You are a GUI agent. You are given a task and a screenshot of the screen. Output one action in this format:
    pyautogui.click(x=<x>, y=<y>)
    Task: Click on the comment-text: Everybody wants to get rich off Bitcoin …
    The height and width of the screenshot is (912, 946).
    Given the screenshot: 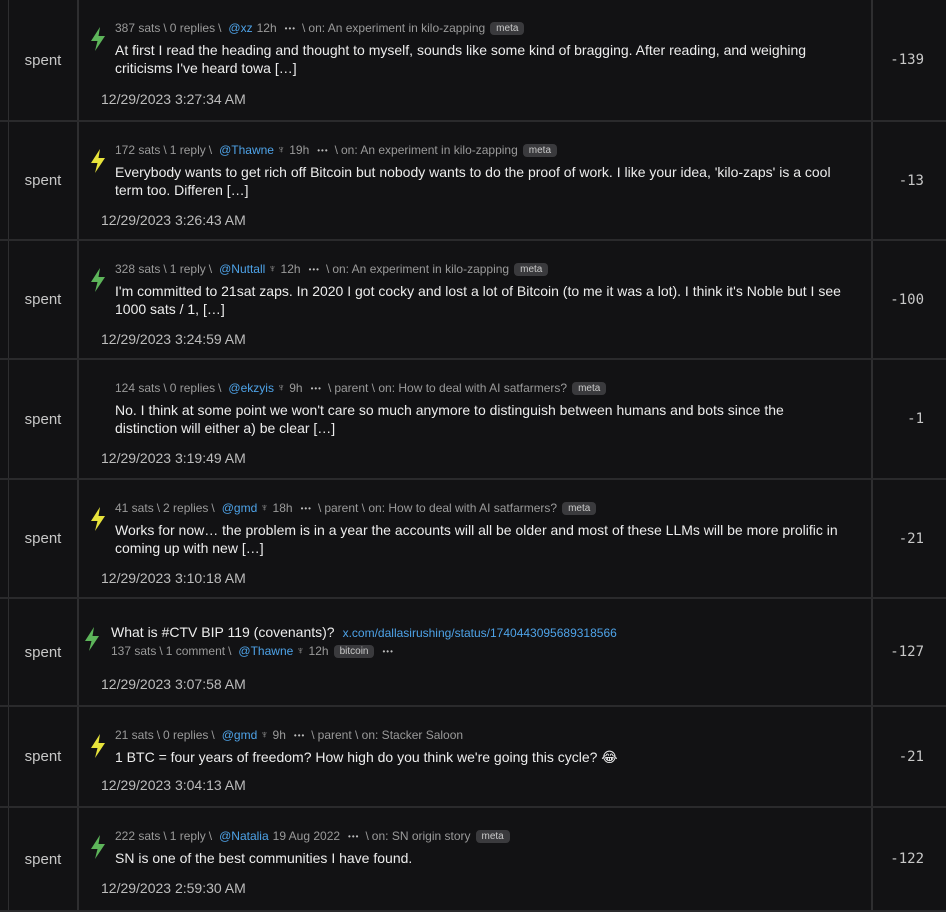 What is the action you would take?
    pyautogui.click(x=480, y=181)
    